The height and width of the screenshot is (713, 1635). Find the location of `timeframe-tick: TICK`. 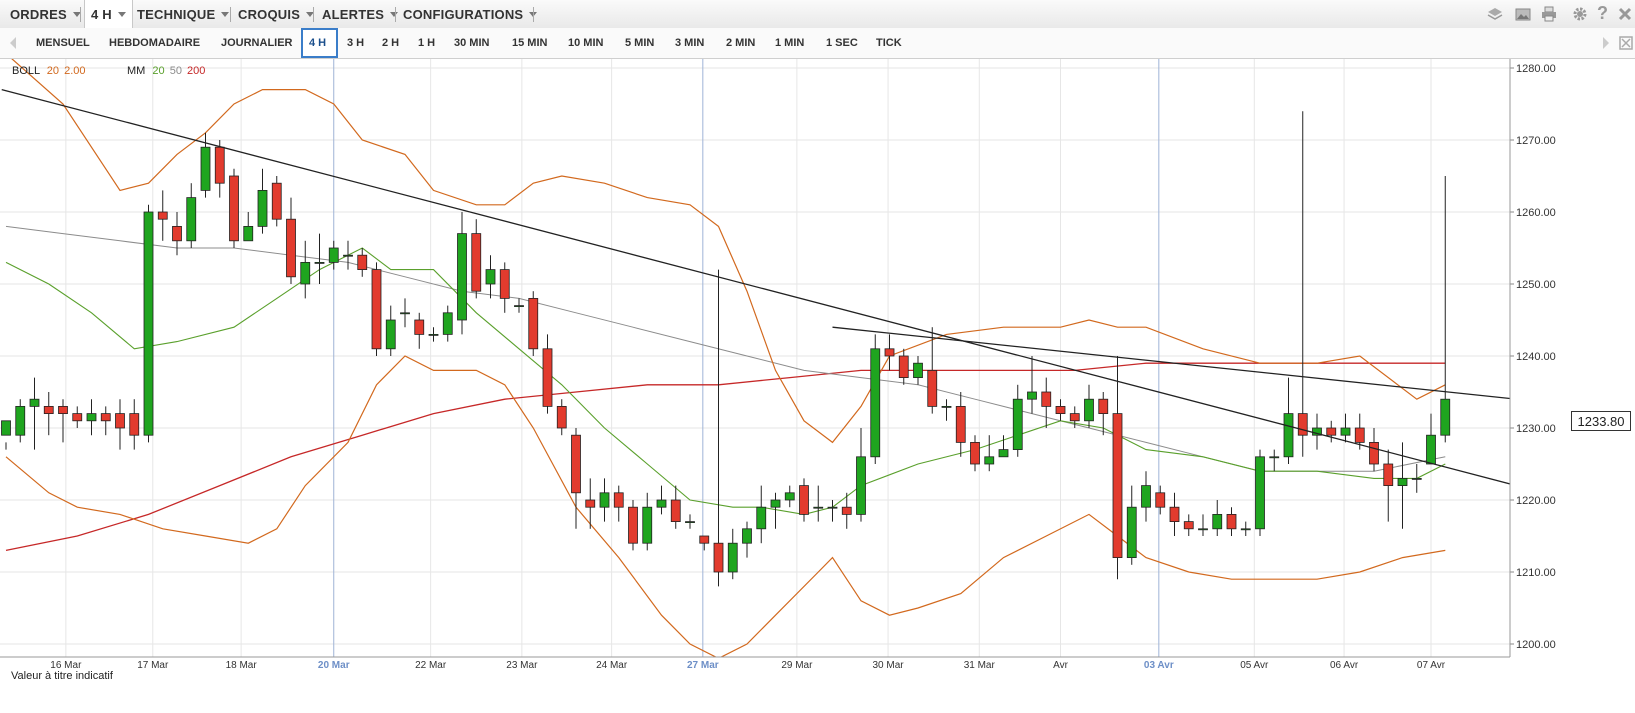

timeframe-tick: TICK is located at coordinates (889, 43).